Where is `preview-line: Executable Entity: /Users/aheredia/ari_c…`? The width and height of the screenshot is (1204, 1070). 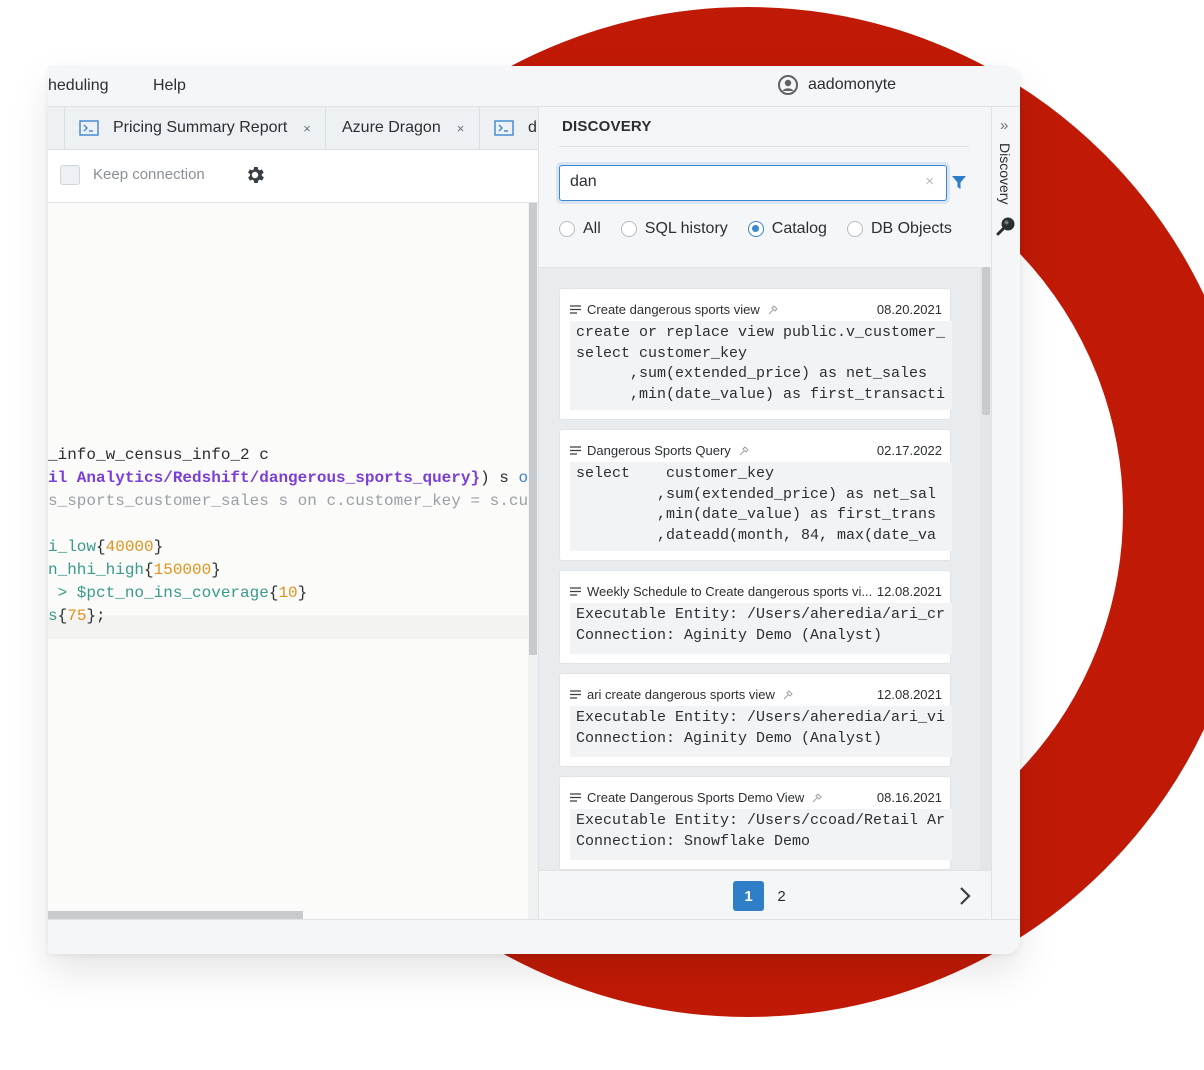
preview-line: Executable Entity: /Users/aheredia/ari_c… is located at coordinates (761, 614).